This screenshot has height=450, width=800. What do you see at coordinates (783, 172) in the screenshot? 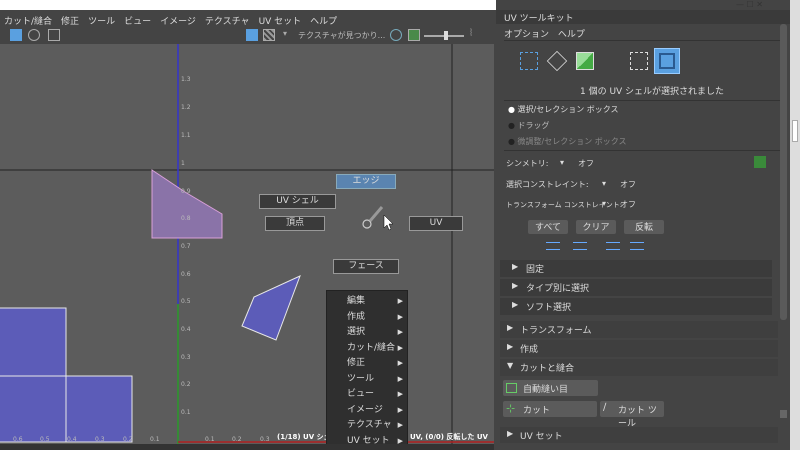
I see `panel-scrollbar` at bounding box center [783, 172].